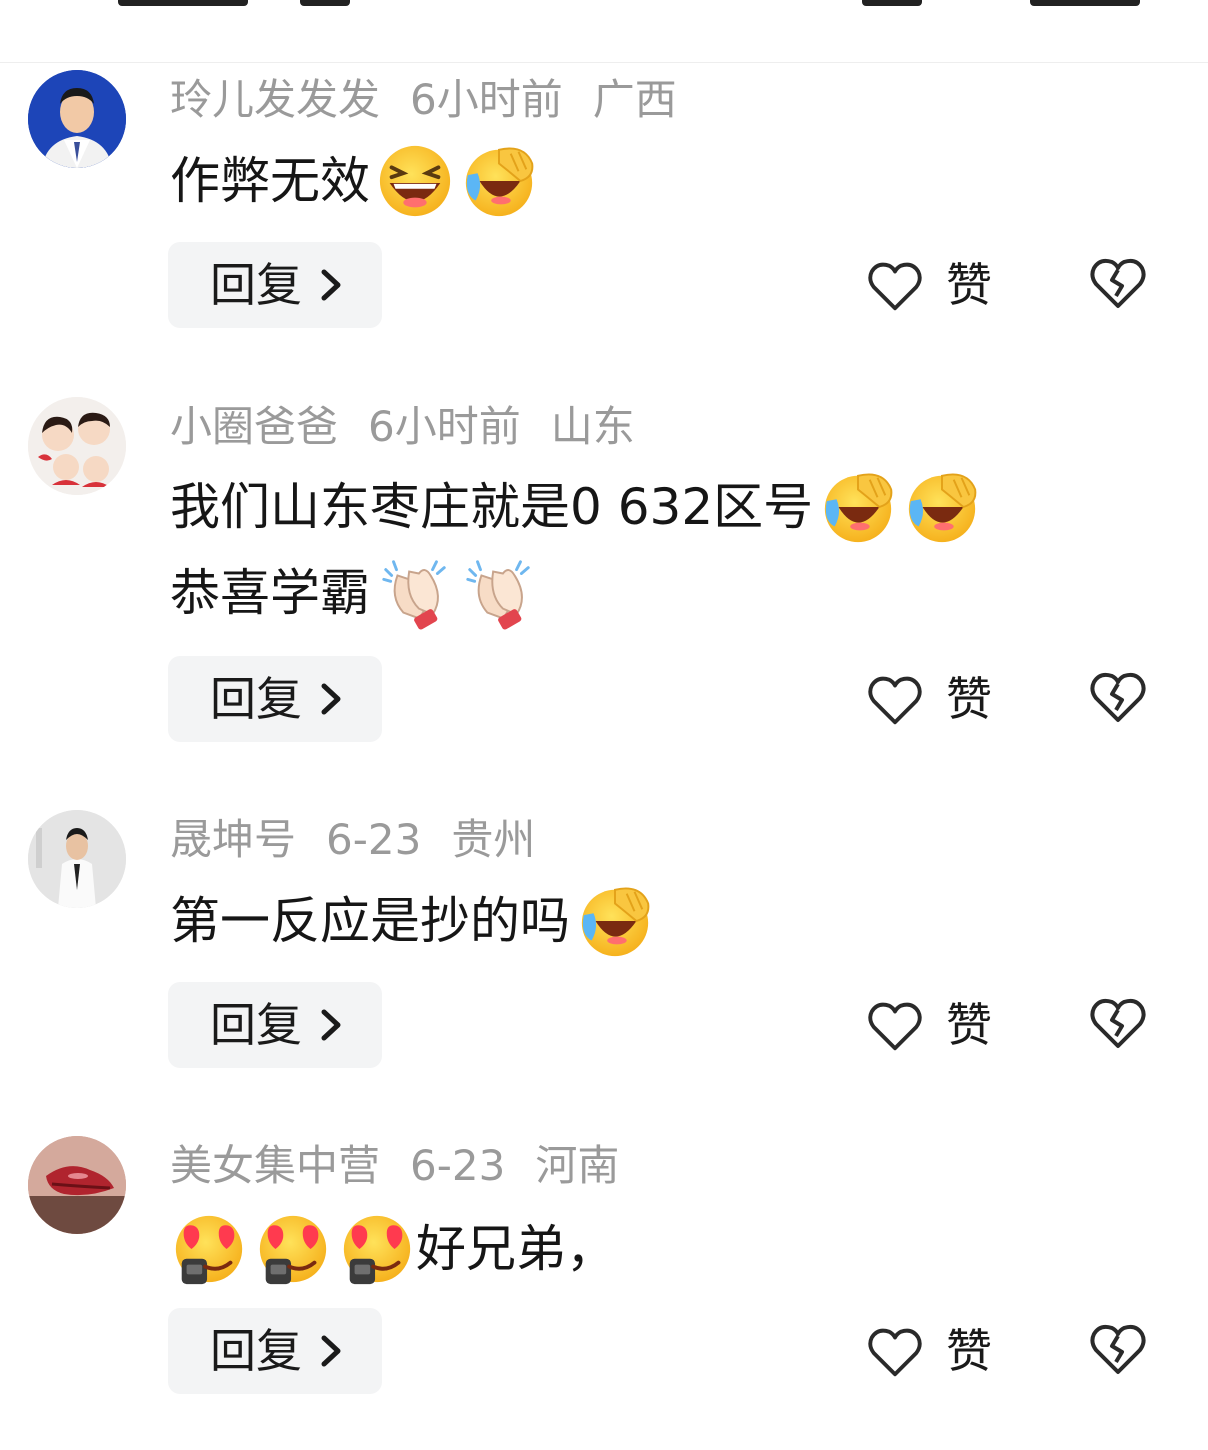  I want to click on comment-text-line: 恭喜学霸, so click(270, 593).